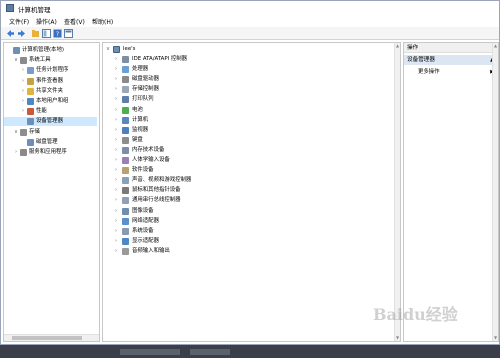  Describe the element at coordinates (495, 192) in the screenshot. I see `actions-vertical-scrollbar: ▲ ▼` at that location.